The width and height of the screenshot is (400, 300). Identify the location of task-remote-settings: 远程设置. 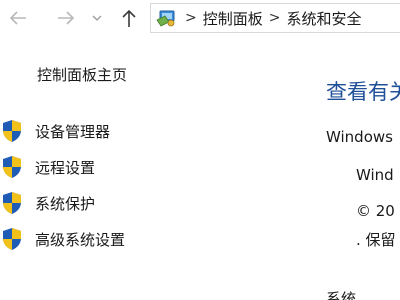
(47, 167).